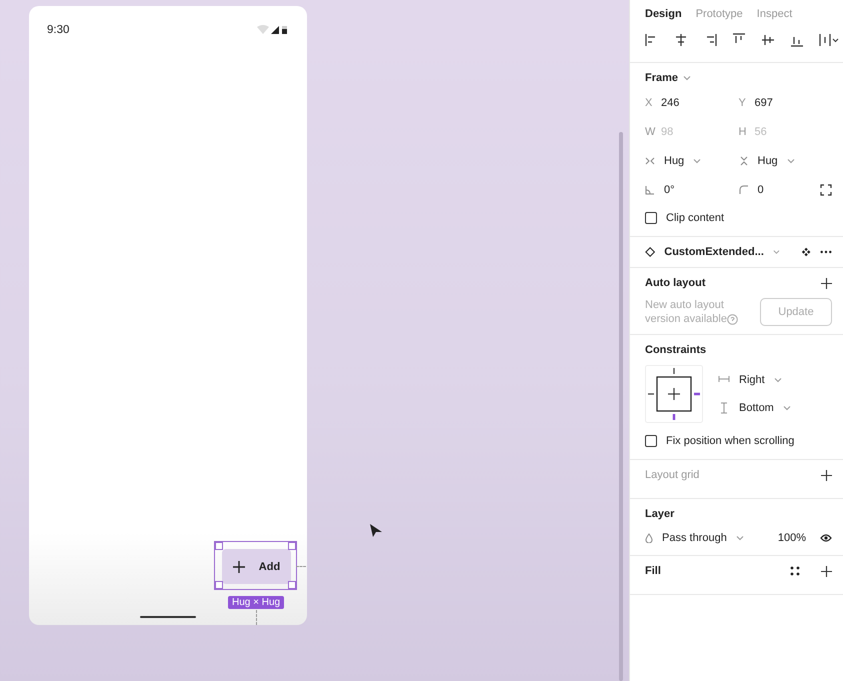 The width and height of the screenshot is (843, 681). I want to click on notice-text: New auto layout version available, so click(686, 312).